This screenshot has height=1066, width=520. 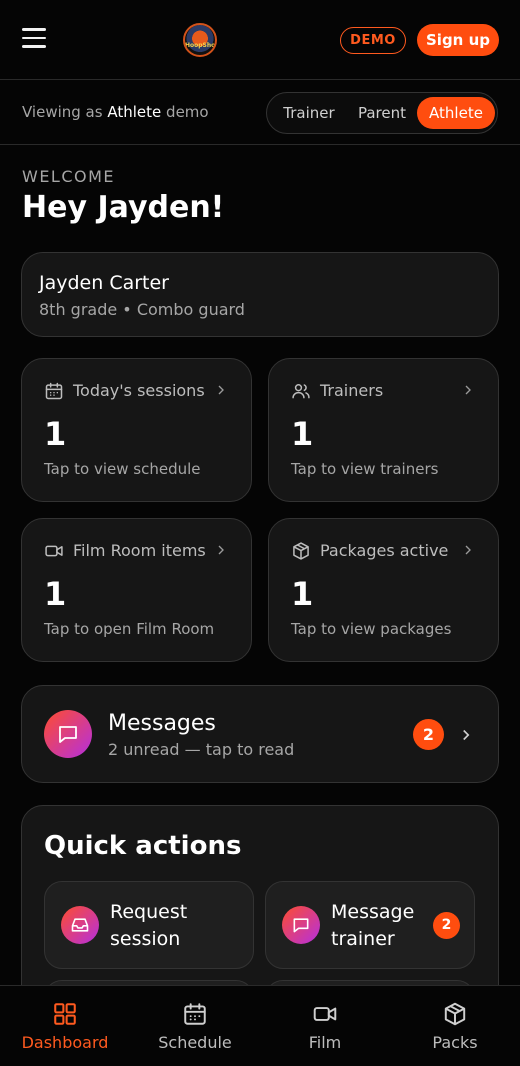 I want to click on message-trainer-button: Message trainer 2, so click(x=370, y=925).